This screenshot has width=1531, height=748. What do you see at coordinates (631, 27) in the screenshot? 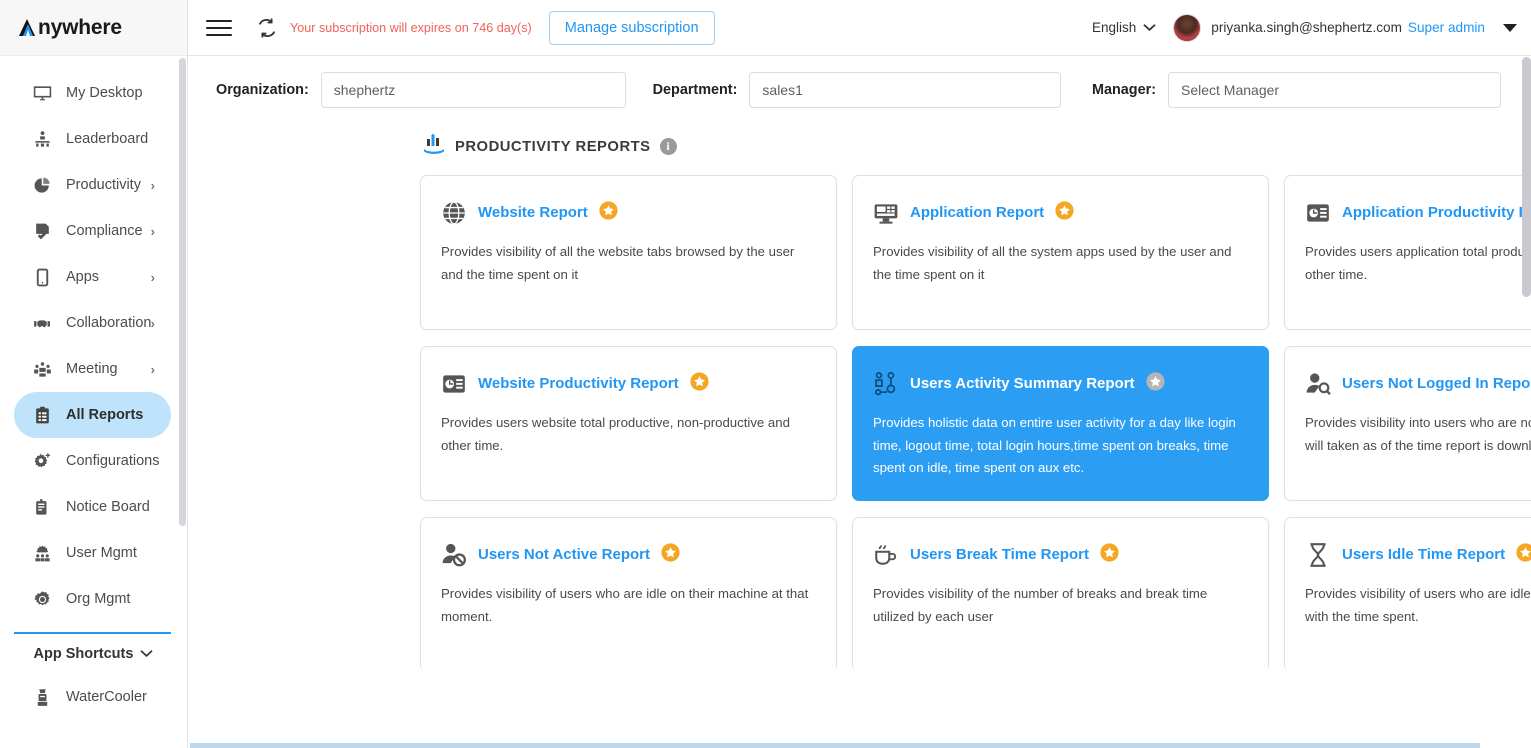
I see `manage-subscription-button: Manage subscription` at bounding box center [631, 27].